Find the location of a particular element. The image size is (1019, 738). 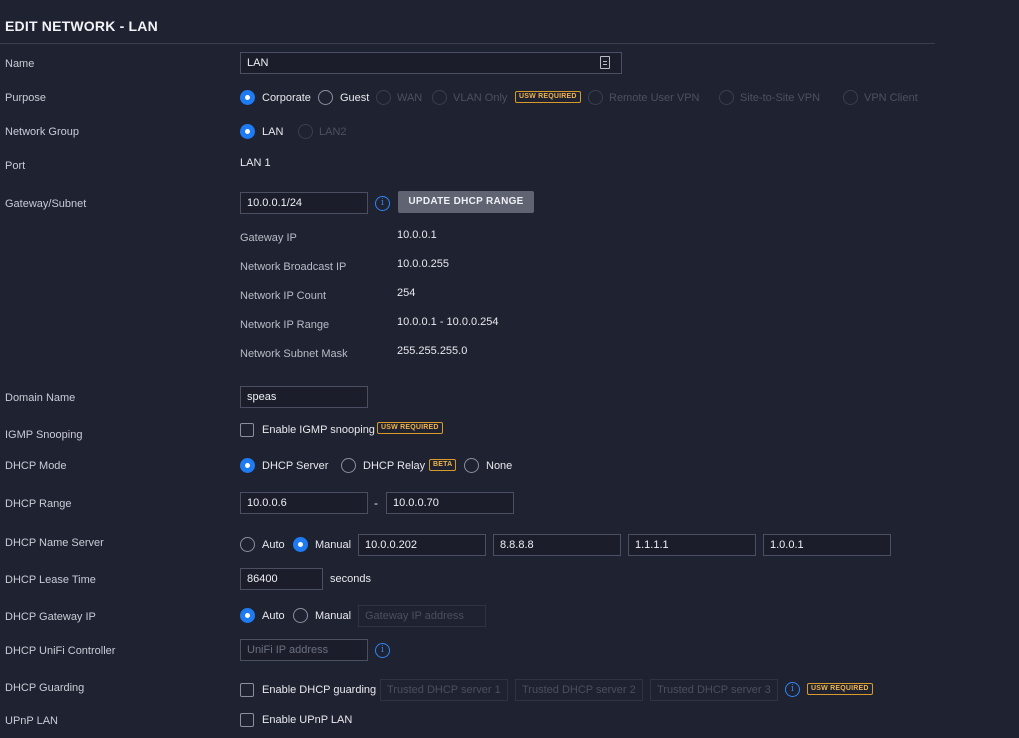

purpose-corporate-radio is located at coordinates (247, 97).